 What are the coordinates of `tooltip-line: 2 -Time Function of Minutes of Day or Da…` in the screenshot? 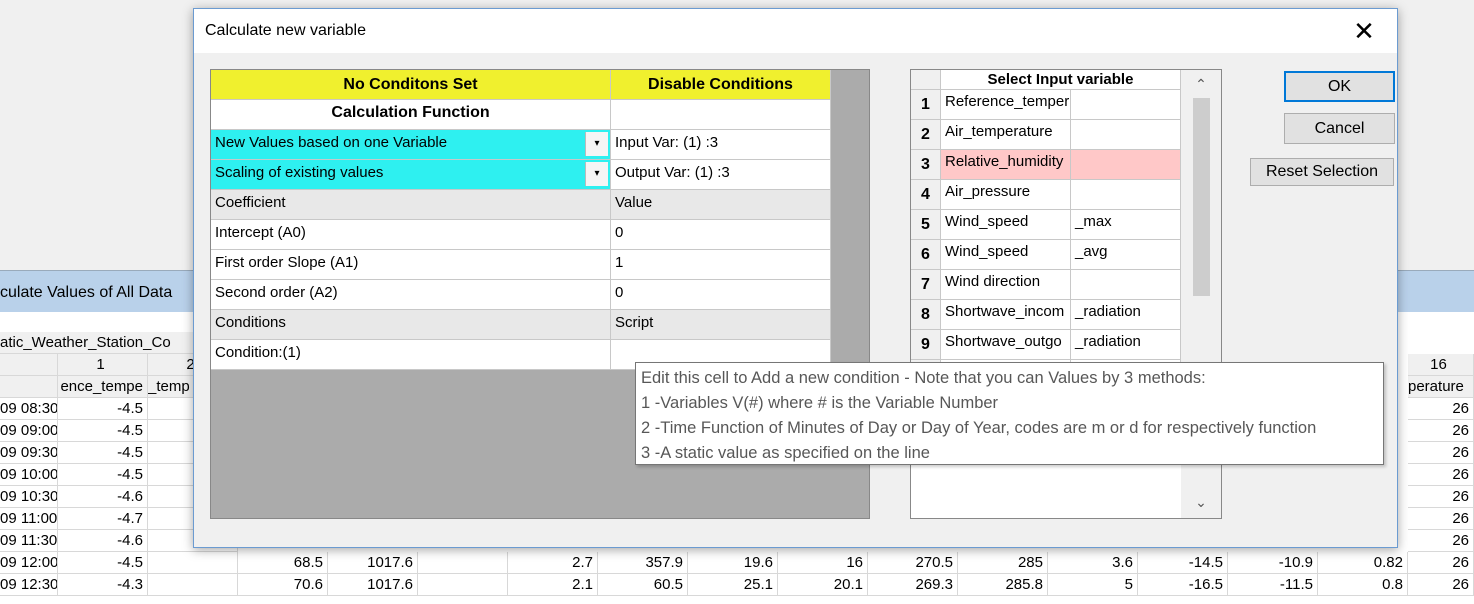 It's located at (979, 428).